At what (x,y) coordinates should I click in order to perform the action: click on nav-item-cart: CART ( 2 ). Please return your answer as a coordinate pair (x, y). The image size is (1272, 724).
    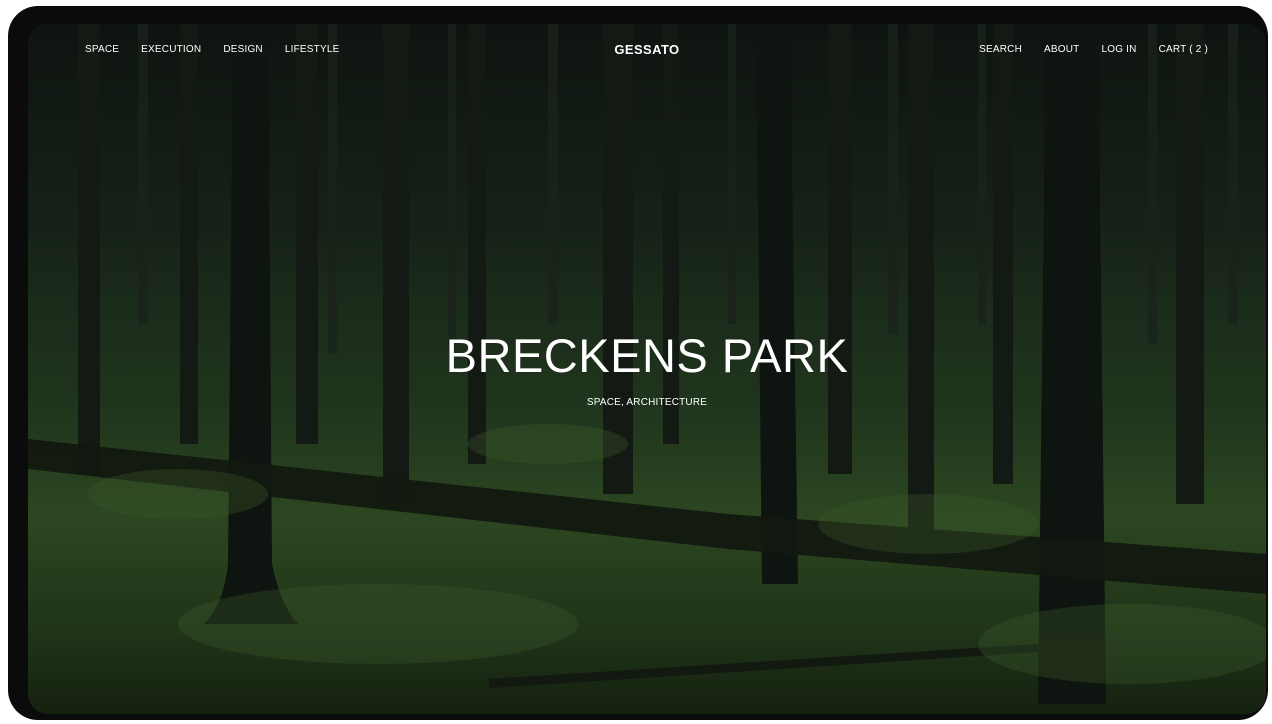
    Looking at the image, I should click on (1183, 50).